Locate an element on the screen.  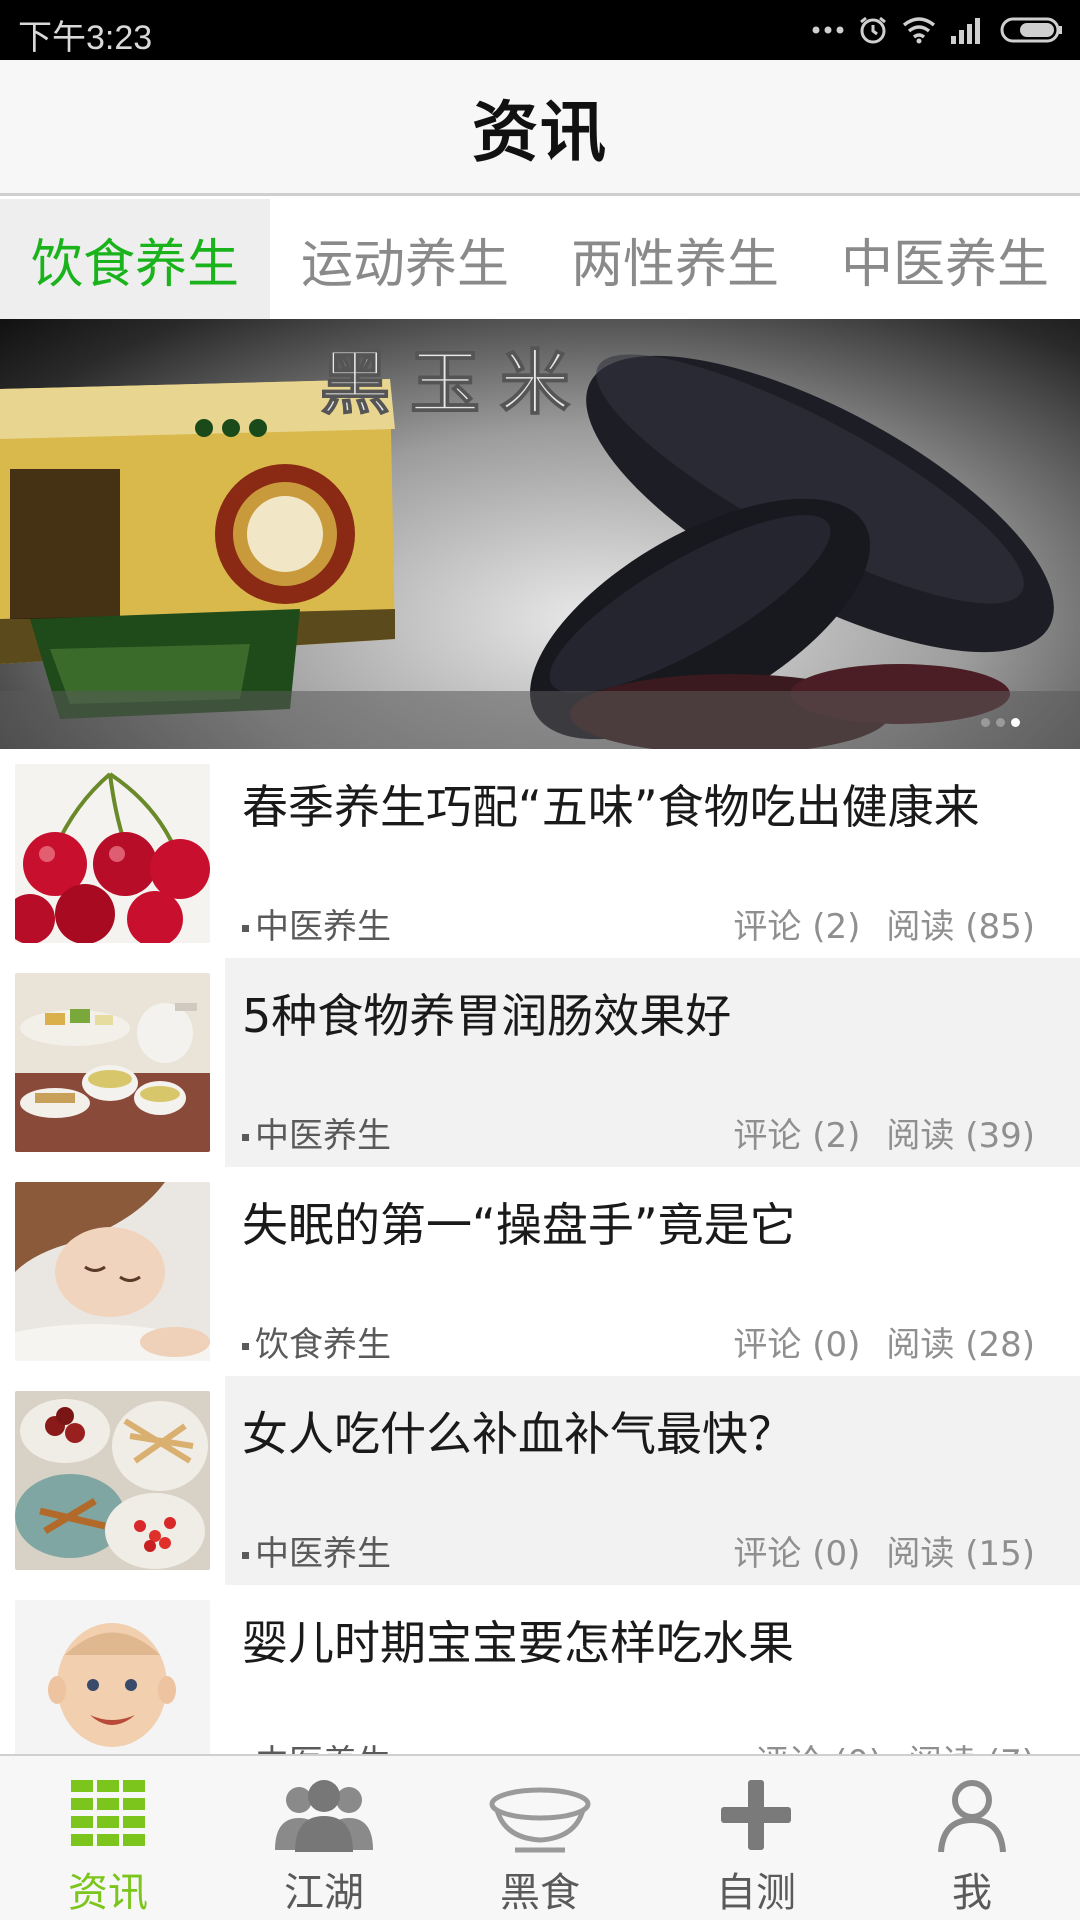
news-reads: 阅读 (28) is located at coordinates (960, 1345).